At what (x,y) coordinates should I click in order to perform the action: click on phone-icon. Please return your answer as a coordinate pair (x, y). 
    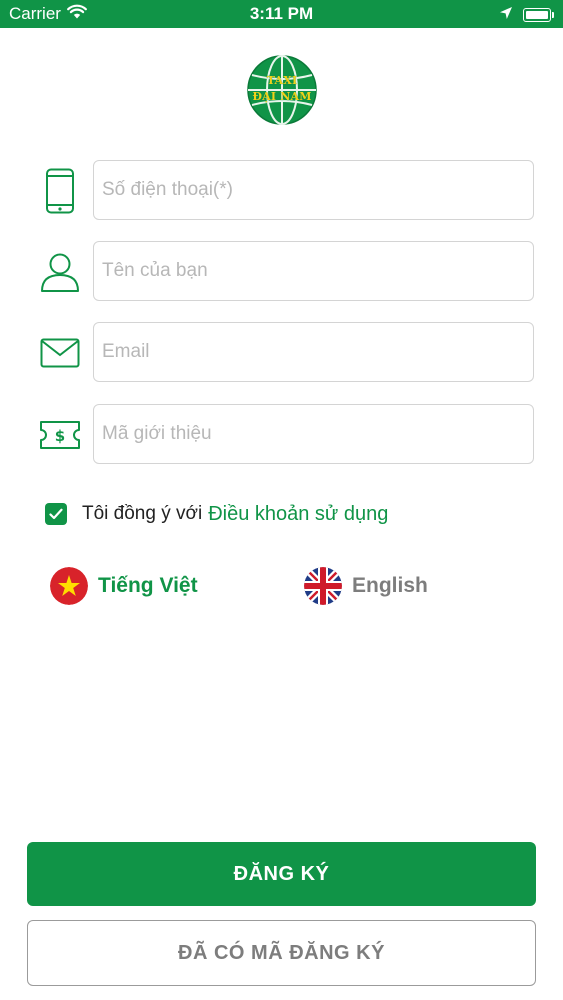
    Looking at the image, I should click on (60, 191).